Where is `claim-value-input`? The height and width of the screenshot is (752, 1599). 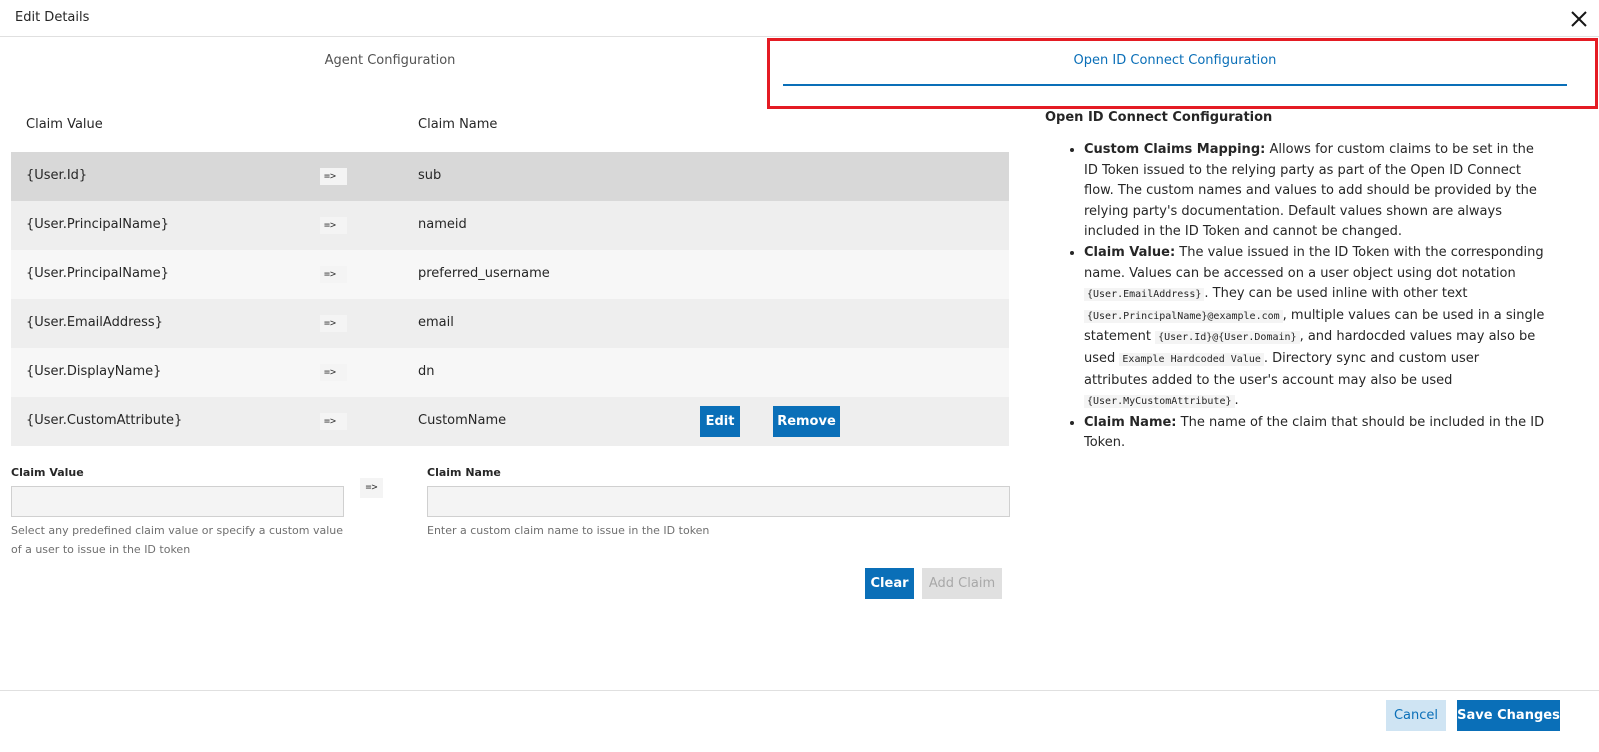 claim-value-input is located at coordinates (177, 501).